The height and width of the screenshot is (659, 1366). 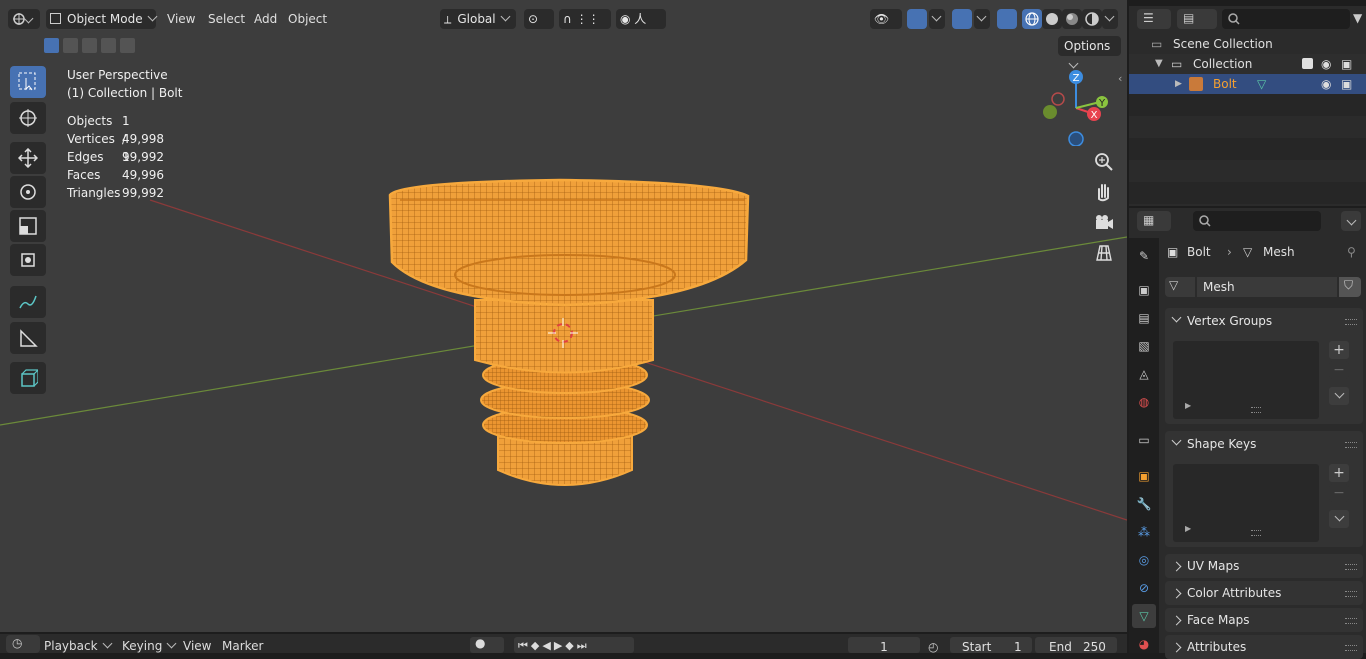 What do you see at coordinates (487, 644) in the screenshot?
I see `auto-keying-toggle: ●` at bounding box center [487, 644].